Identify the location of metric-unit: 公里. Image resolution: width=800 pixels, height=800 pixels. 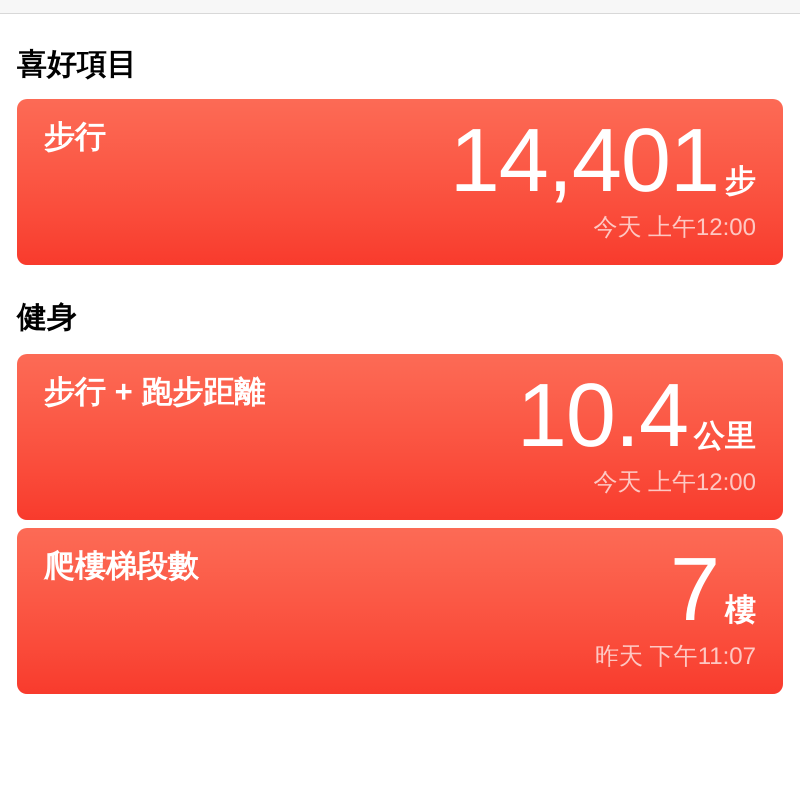
(725, 436).